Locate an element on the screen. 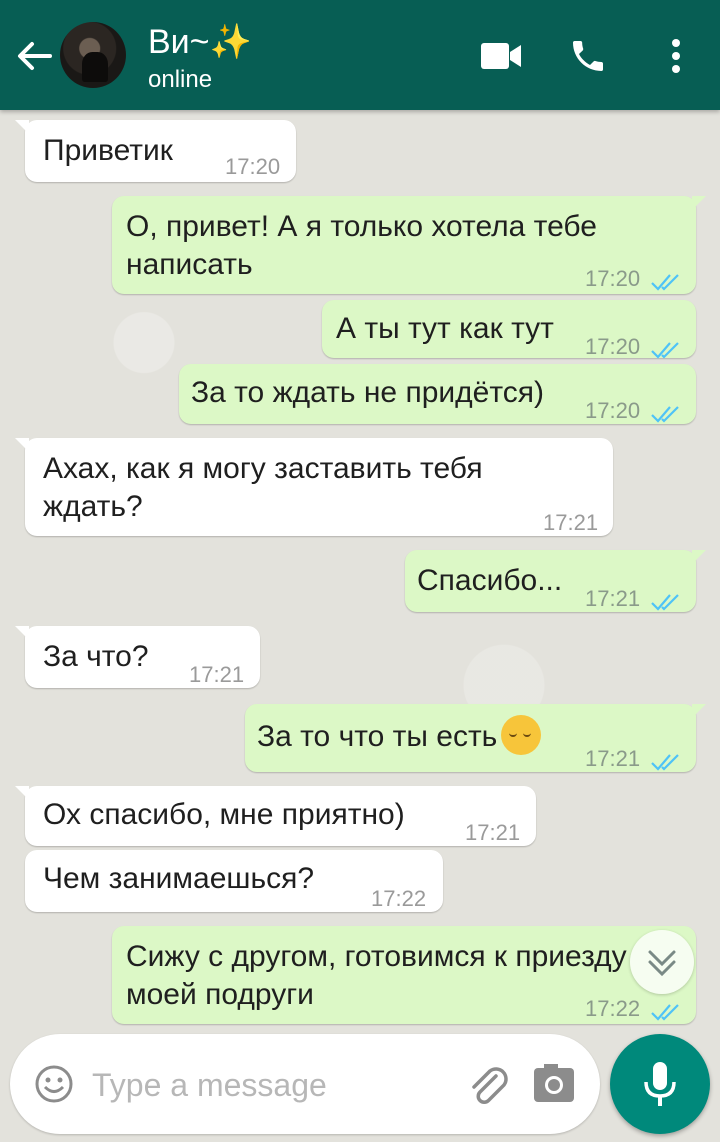  message-outgoing: За то ждать не придётся) 17:20 is located at coordinates (437, 394).